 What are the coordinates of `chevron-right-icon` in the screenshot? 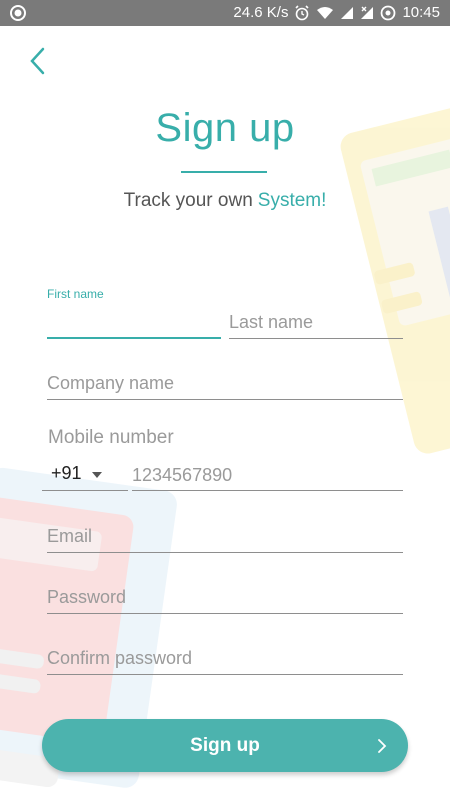 It's located at (382, 746).